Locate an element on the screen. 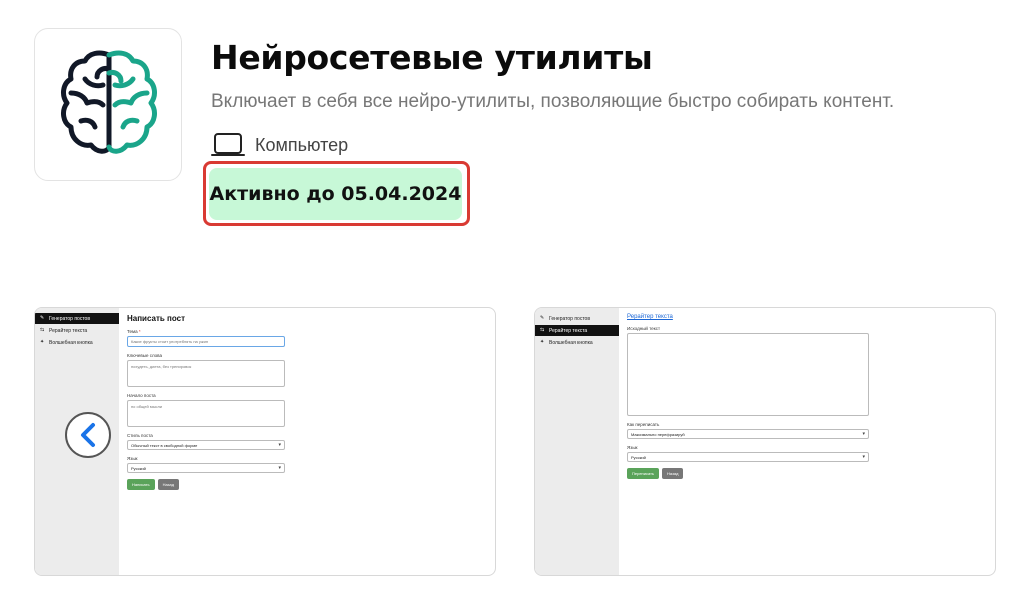 This screenshot has height=603, width=1017. chevron-left-icon is located at coordinates (88, 435).